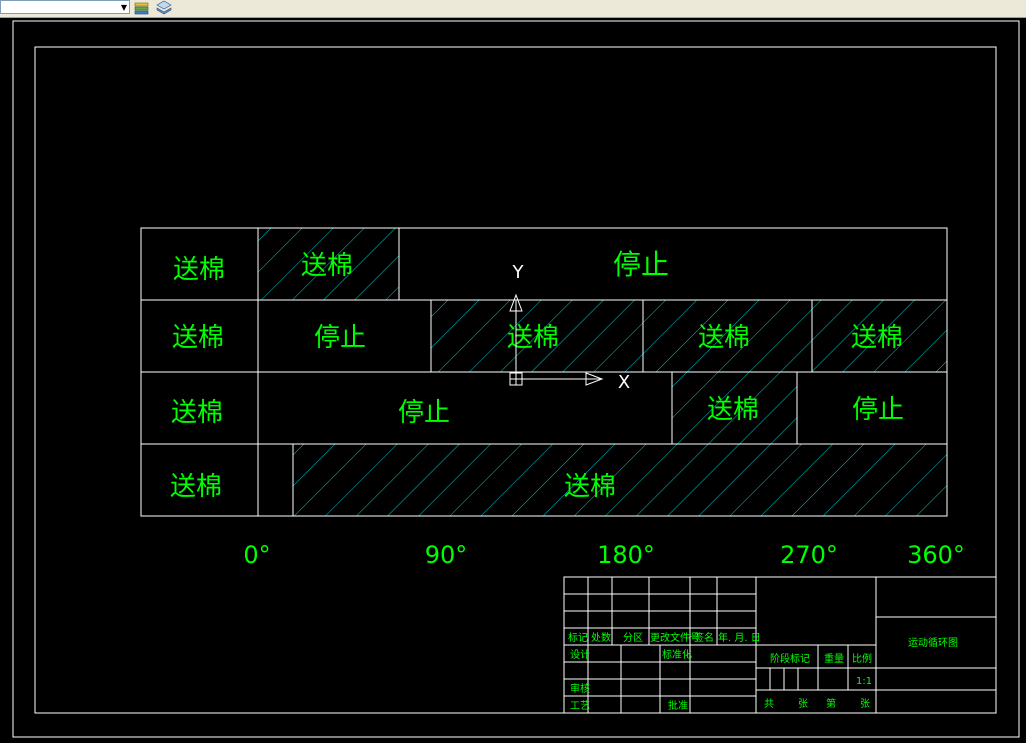 The width and height of the screenshot is (1026, 743). What do you see at coordinates (803, 704) in the screenshot?
I see `tb-sheets: 张` at bounding box center [803, 704].